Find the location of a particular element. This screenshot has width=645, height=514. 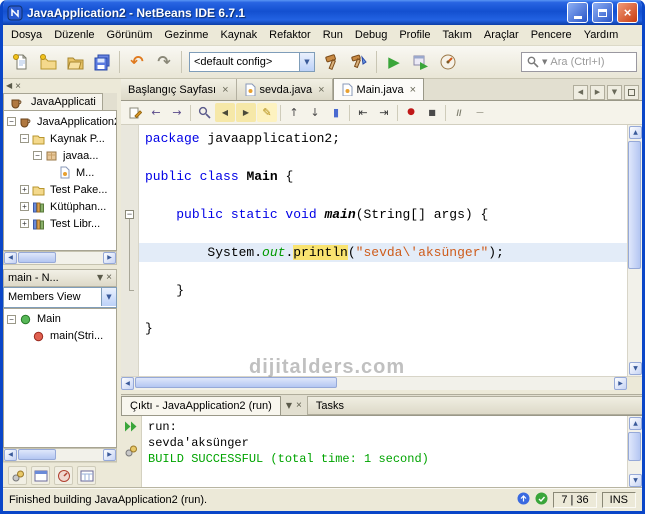

tree-row: − JavaApplication2 is located at coordinates (60, 121).